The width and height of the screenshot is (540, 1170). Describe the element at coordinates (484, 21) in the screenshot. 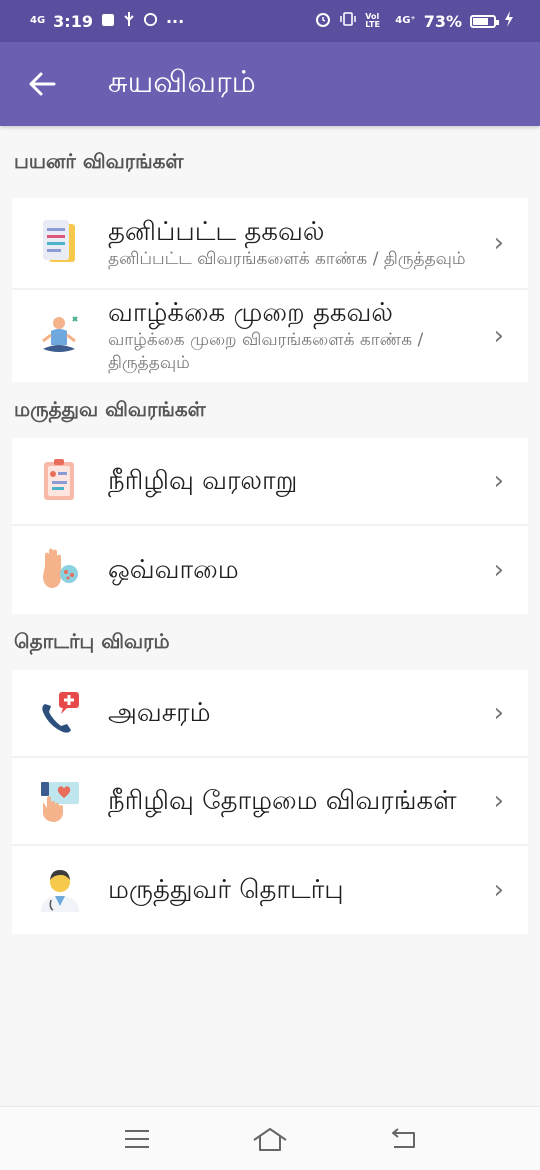

I see `battery-icon` at that location.